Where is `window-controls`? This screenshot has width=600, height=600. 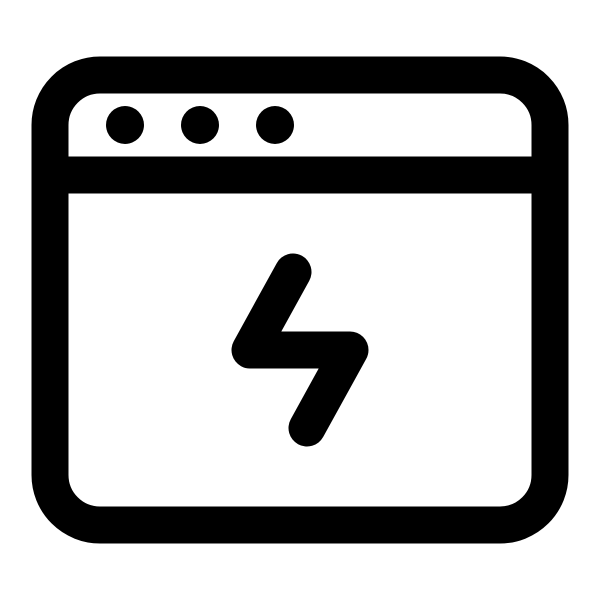 window-controls is located at coordinates (200, 125).